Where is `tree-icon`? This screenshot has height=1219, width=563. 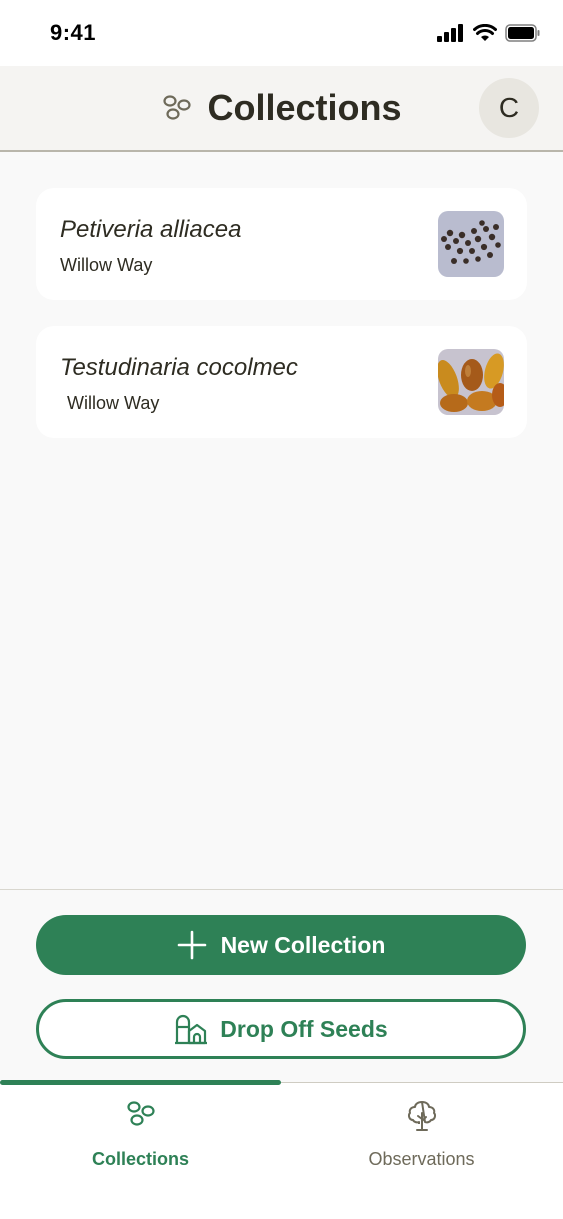
tree-icon is located at coordinates (421, 1116).